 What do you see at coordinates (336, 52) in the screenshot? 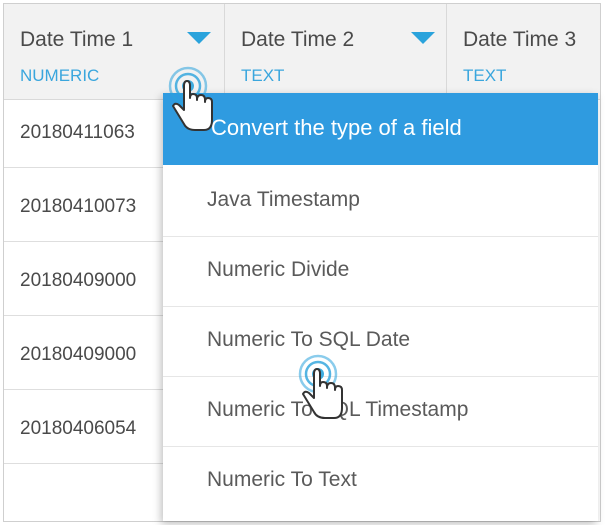
I see `column-header-date-time-2: Date Time 2 TEXT` at bounding box center [336, 52].